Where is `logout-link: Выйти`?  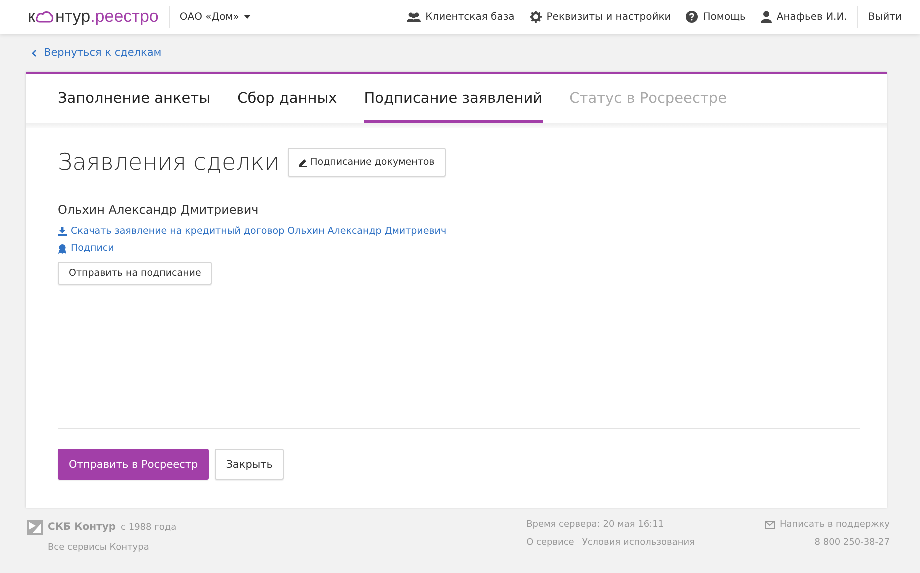 logout-link: Выйти is located at coordinates (885, 17).